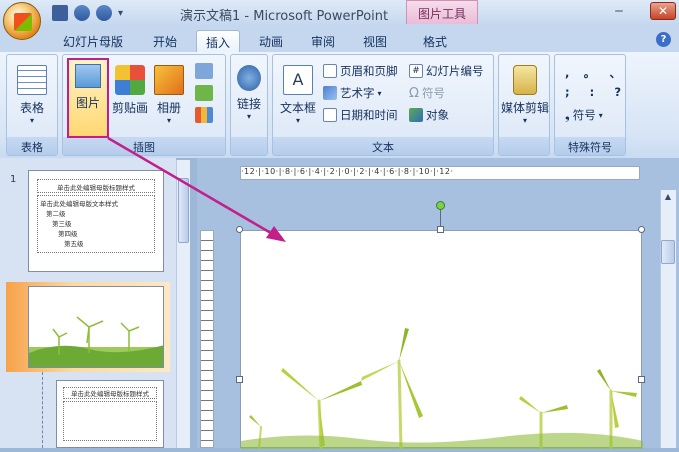  I want to click on photo-album-icon, so click(169, 80).